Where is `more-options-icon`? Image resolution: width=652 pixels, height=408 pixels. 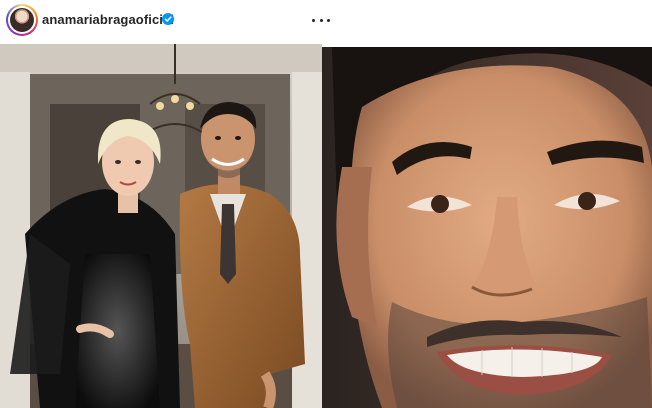
more-options-icon is located at coordinates (321, 20).